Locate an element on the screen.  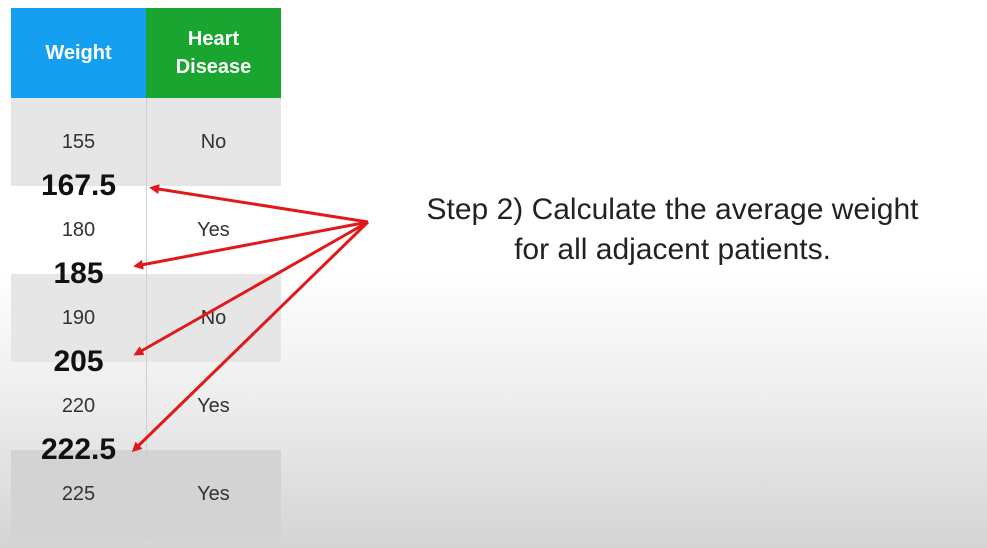
caption-line-1: Step 2) Calculate the average weight is located at coordinates (672, 209).